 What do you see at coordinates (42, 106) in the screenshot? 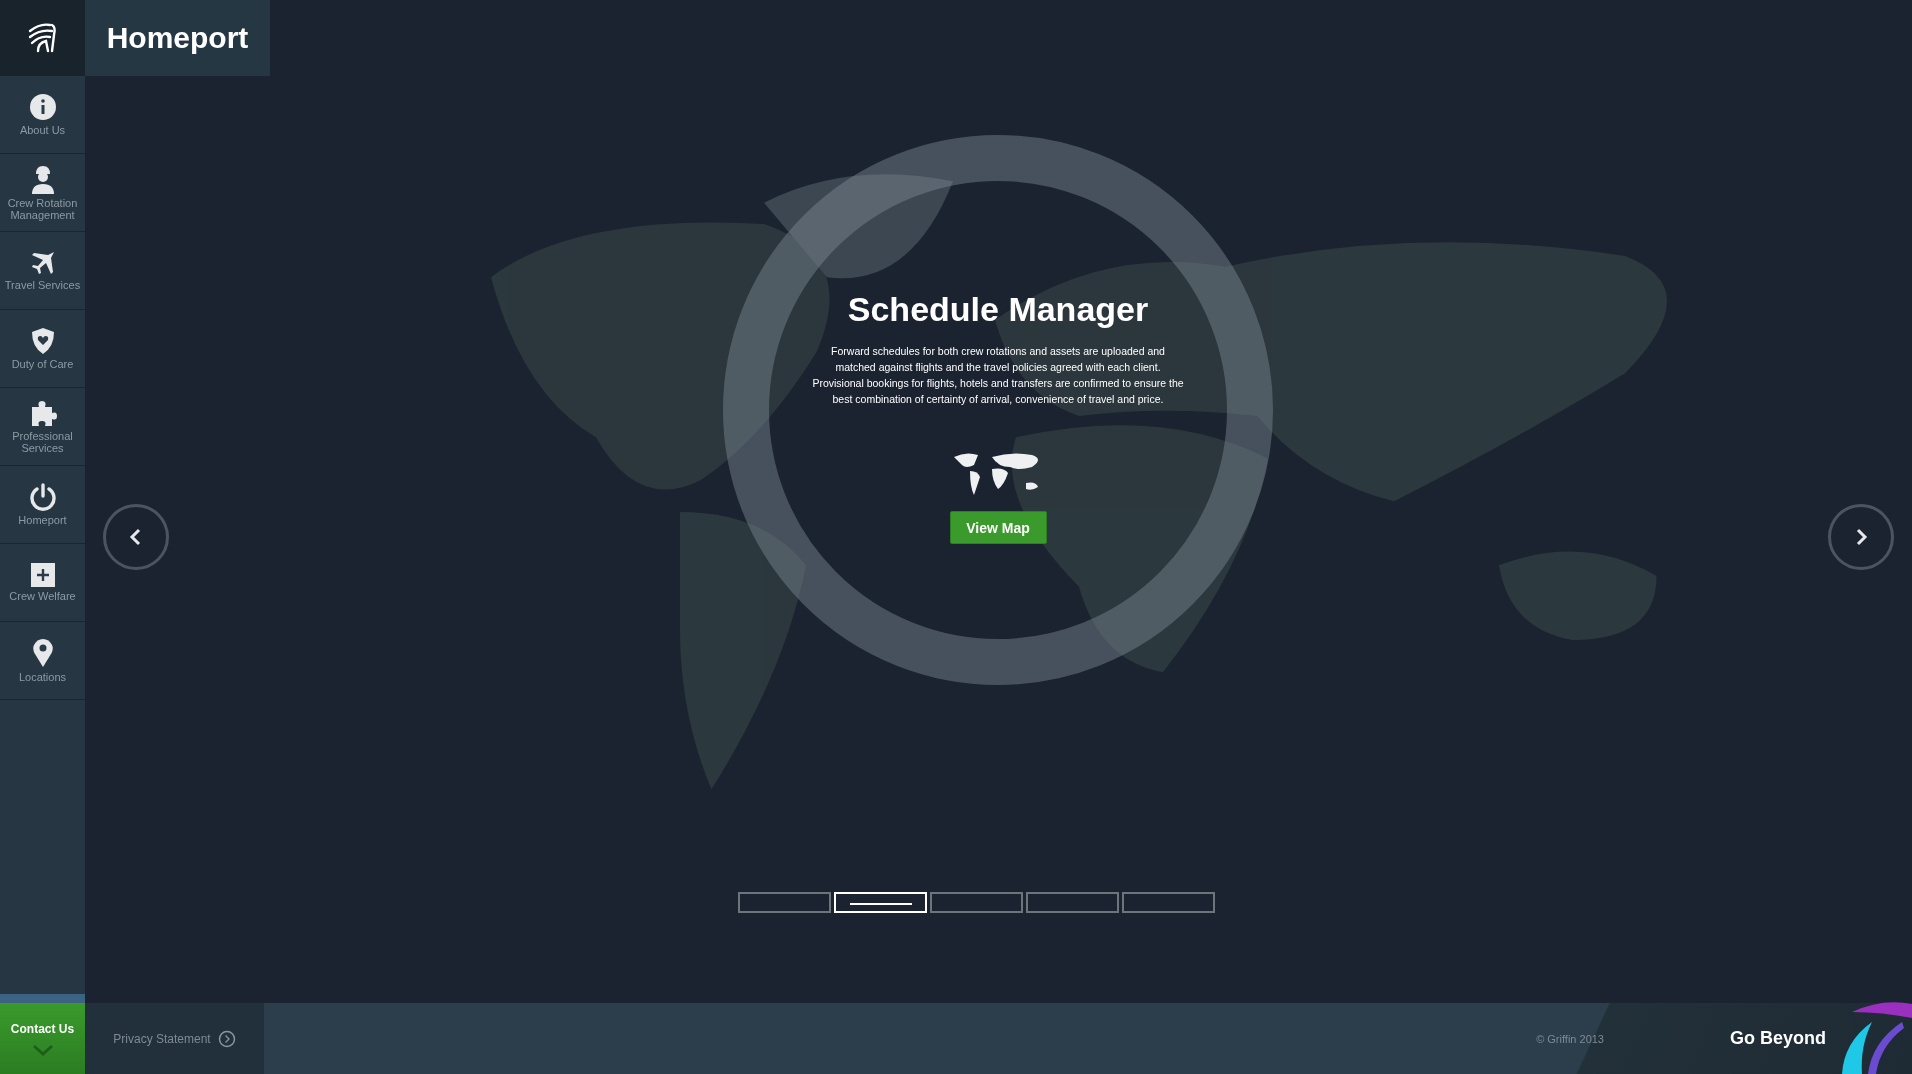
I see `info-icon` at bounding box center [42, 106].